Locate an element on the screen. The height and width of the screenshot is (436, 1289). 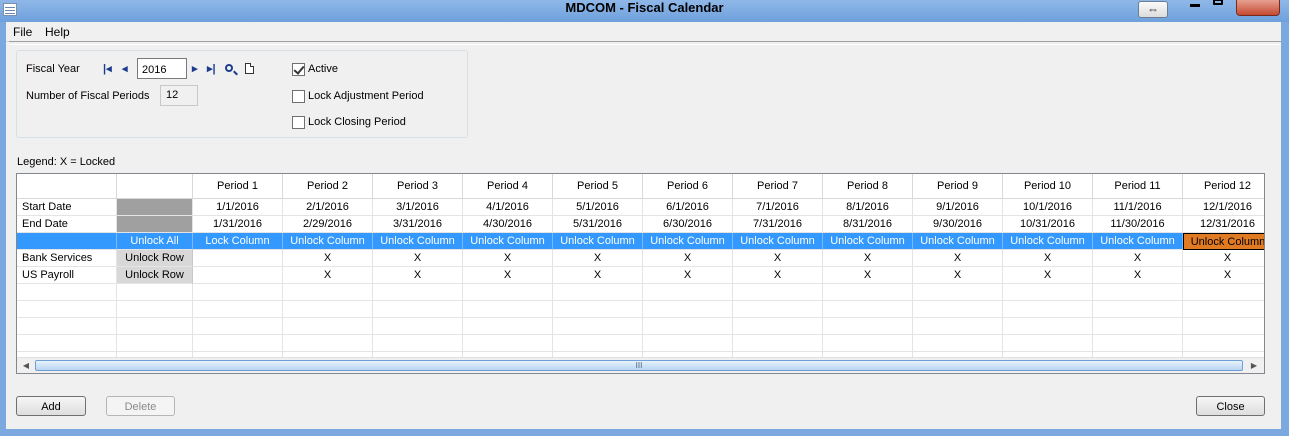
start-date-label: Start Date is located at coordinates (67, 207).